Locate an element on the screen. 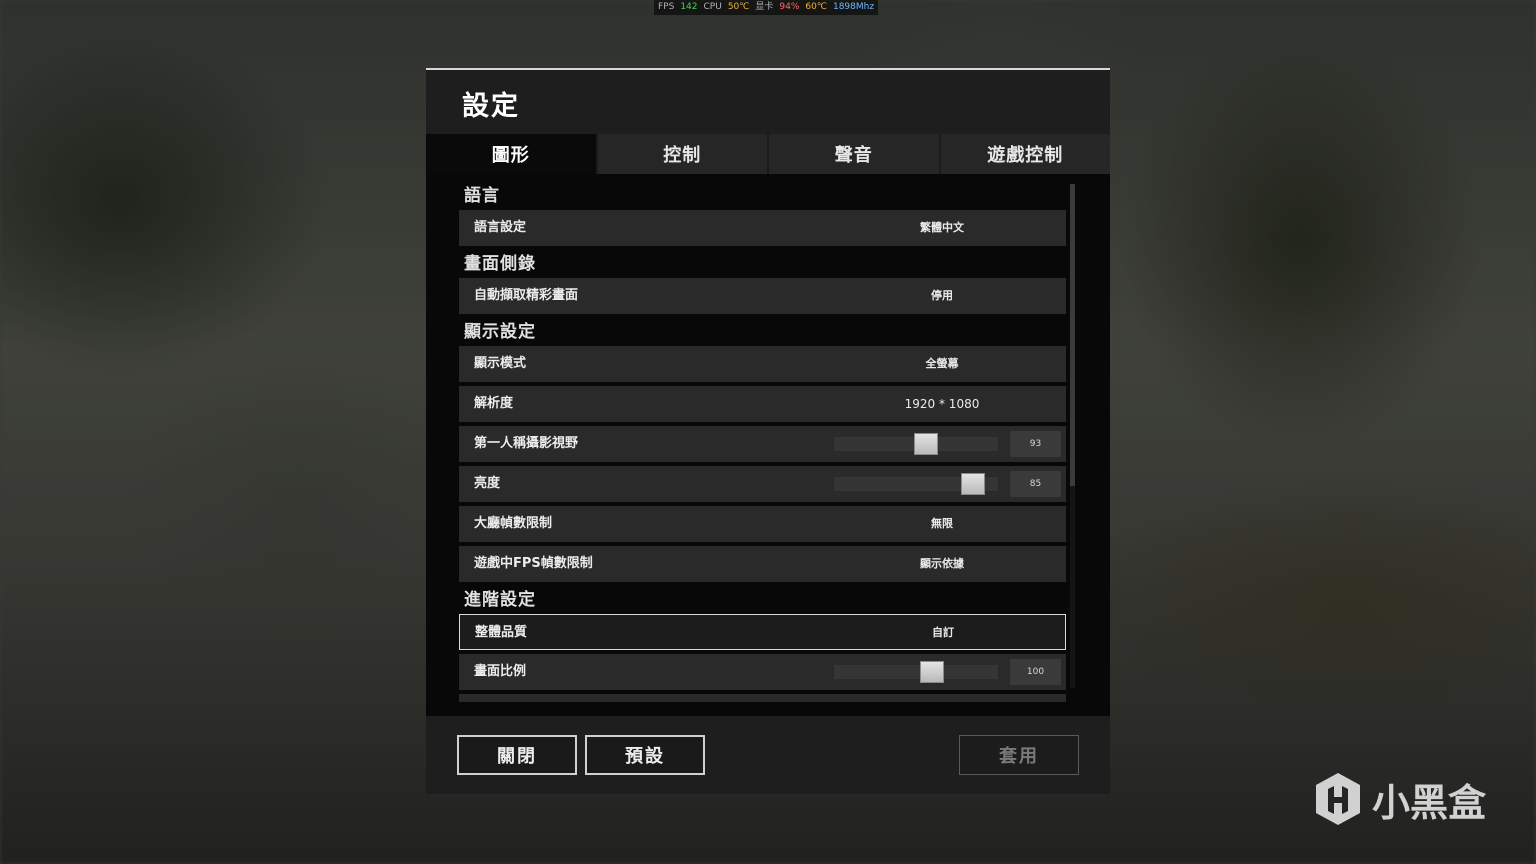 The width and height of the screenshot is (1536, 864). setting-label: 語言設定 is located at coordinates (500, 227).